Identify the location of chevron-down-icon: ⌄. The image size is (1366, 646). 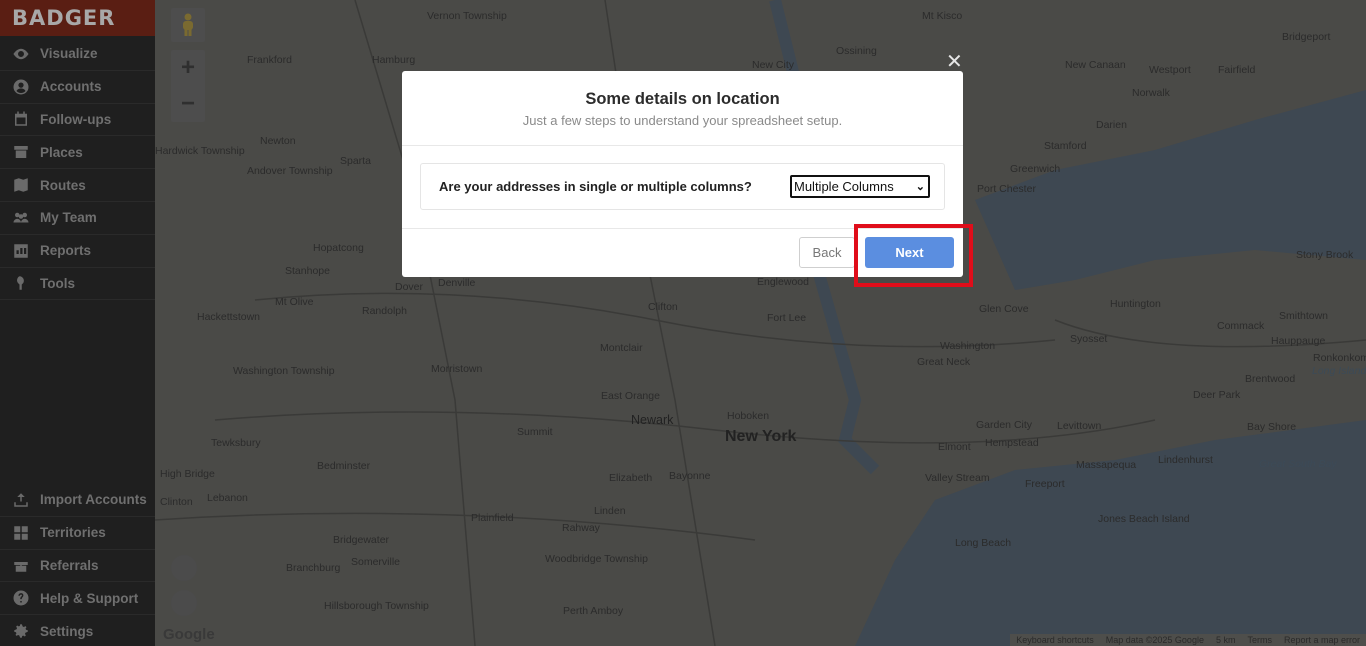
(920, 187).